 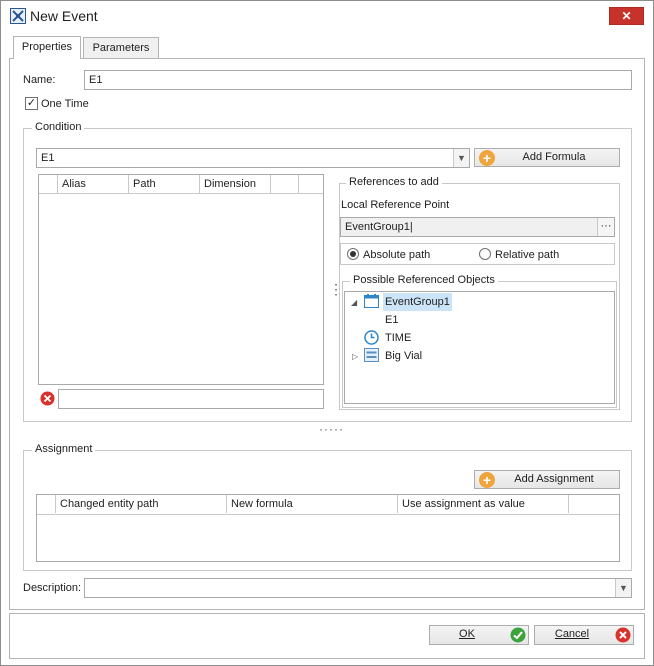 What do you see at coordinates (191, 399) in the screenshot?
I see `error-message-field` at bounding box center [191, 399].